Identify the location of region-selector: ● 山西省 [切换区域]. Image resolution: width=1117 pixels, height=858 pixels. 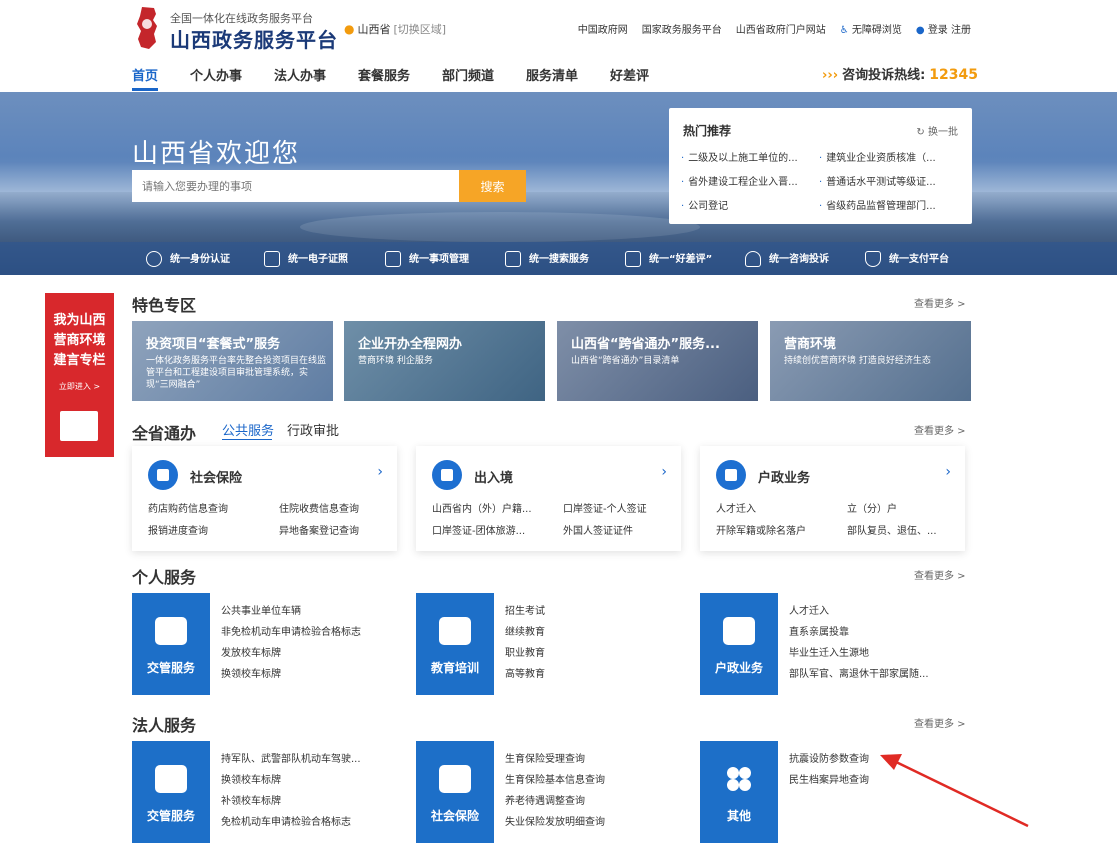
(395, 29).